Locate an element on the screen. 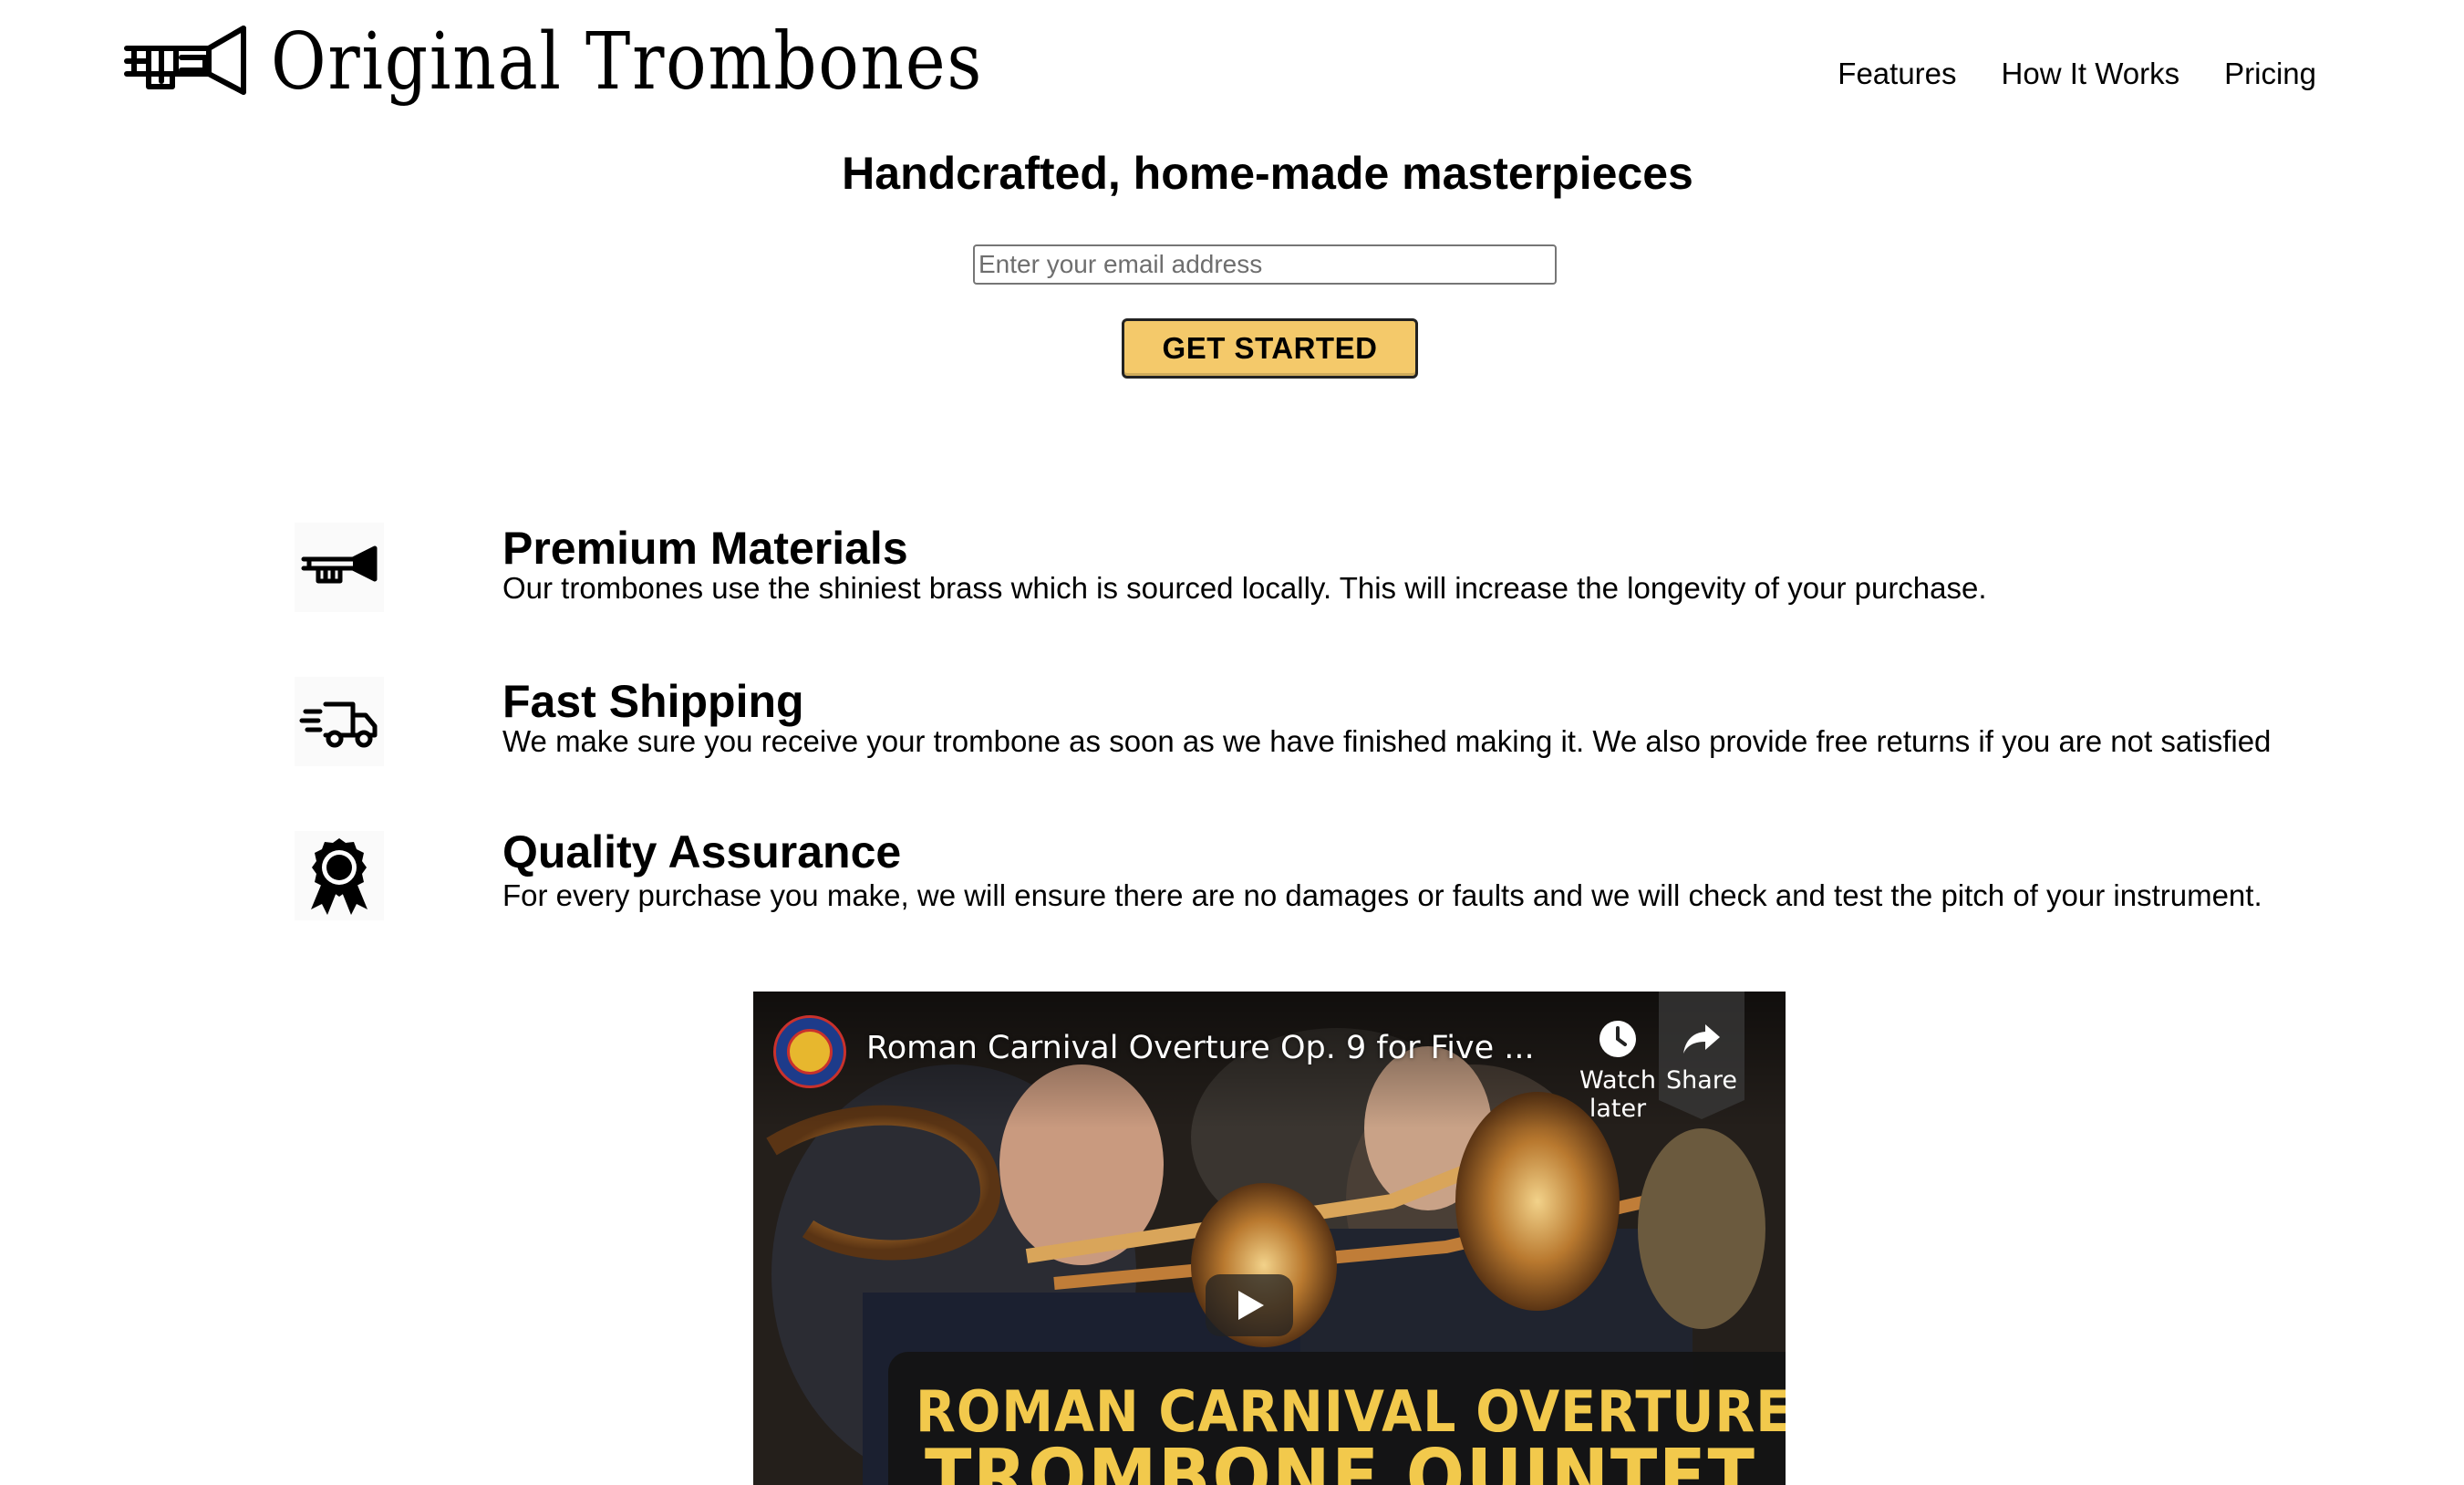  truck-icon is located at coordinates (340, 721).